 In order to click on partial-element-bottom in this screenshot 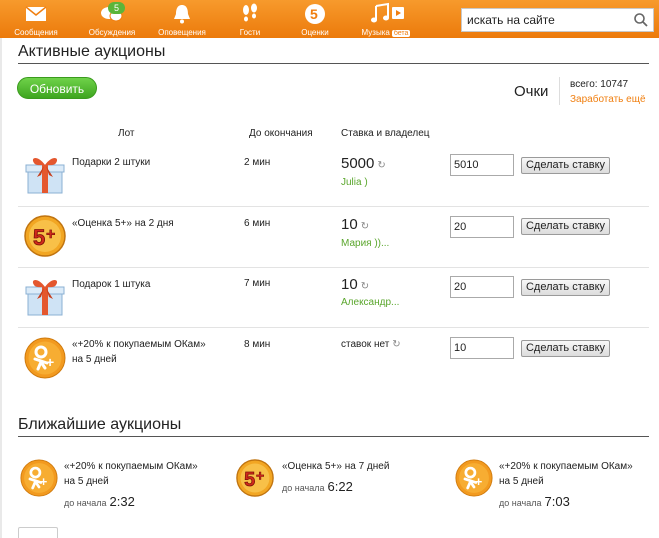, I will do `click(38, 532)`.